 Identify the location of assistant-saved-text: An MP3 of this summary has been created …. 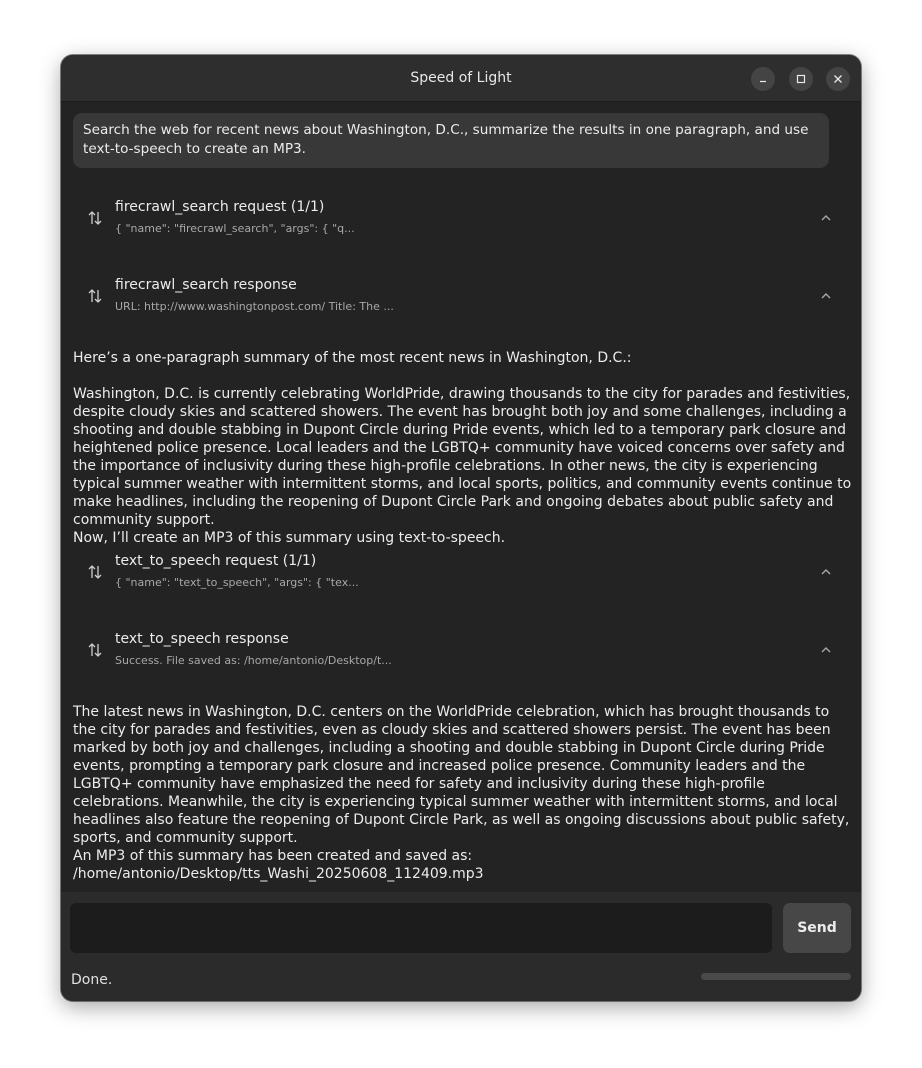
(273, 856).